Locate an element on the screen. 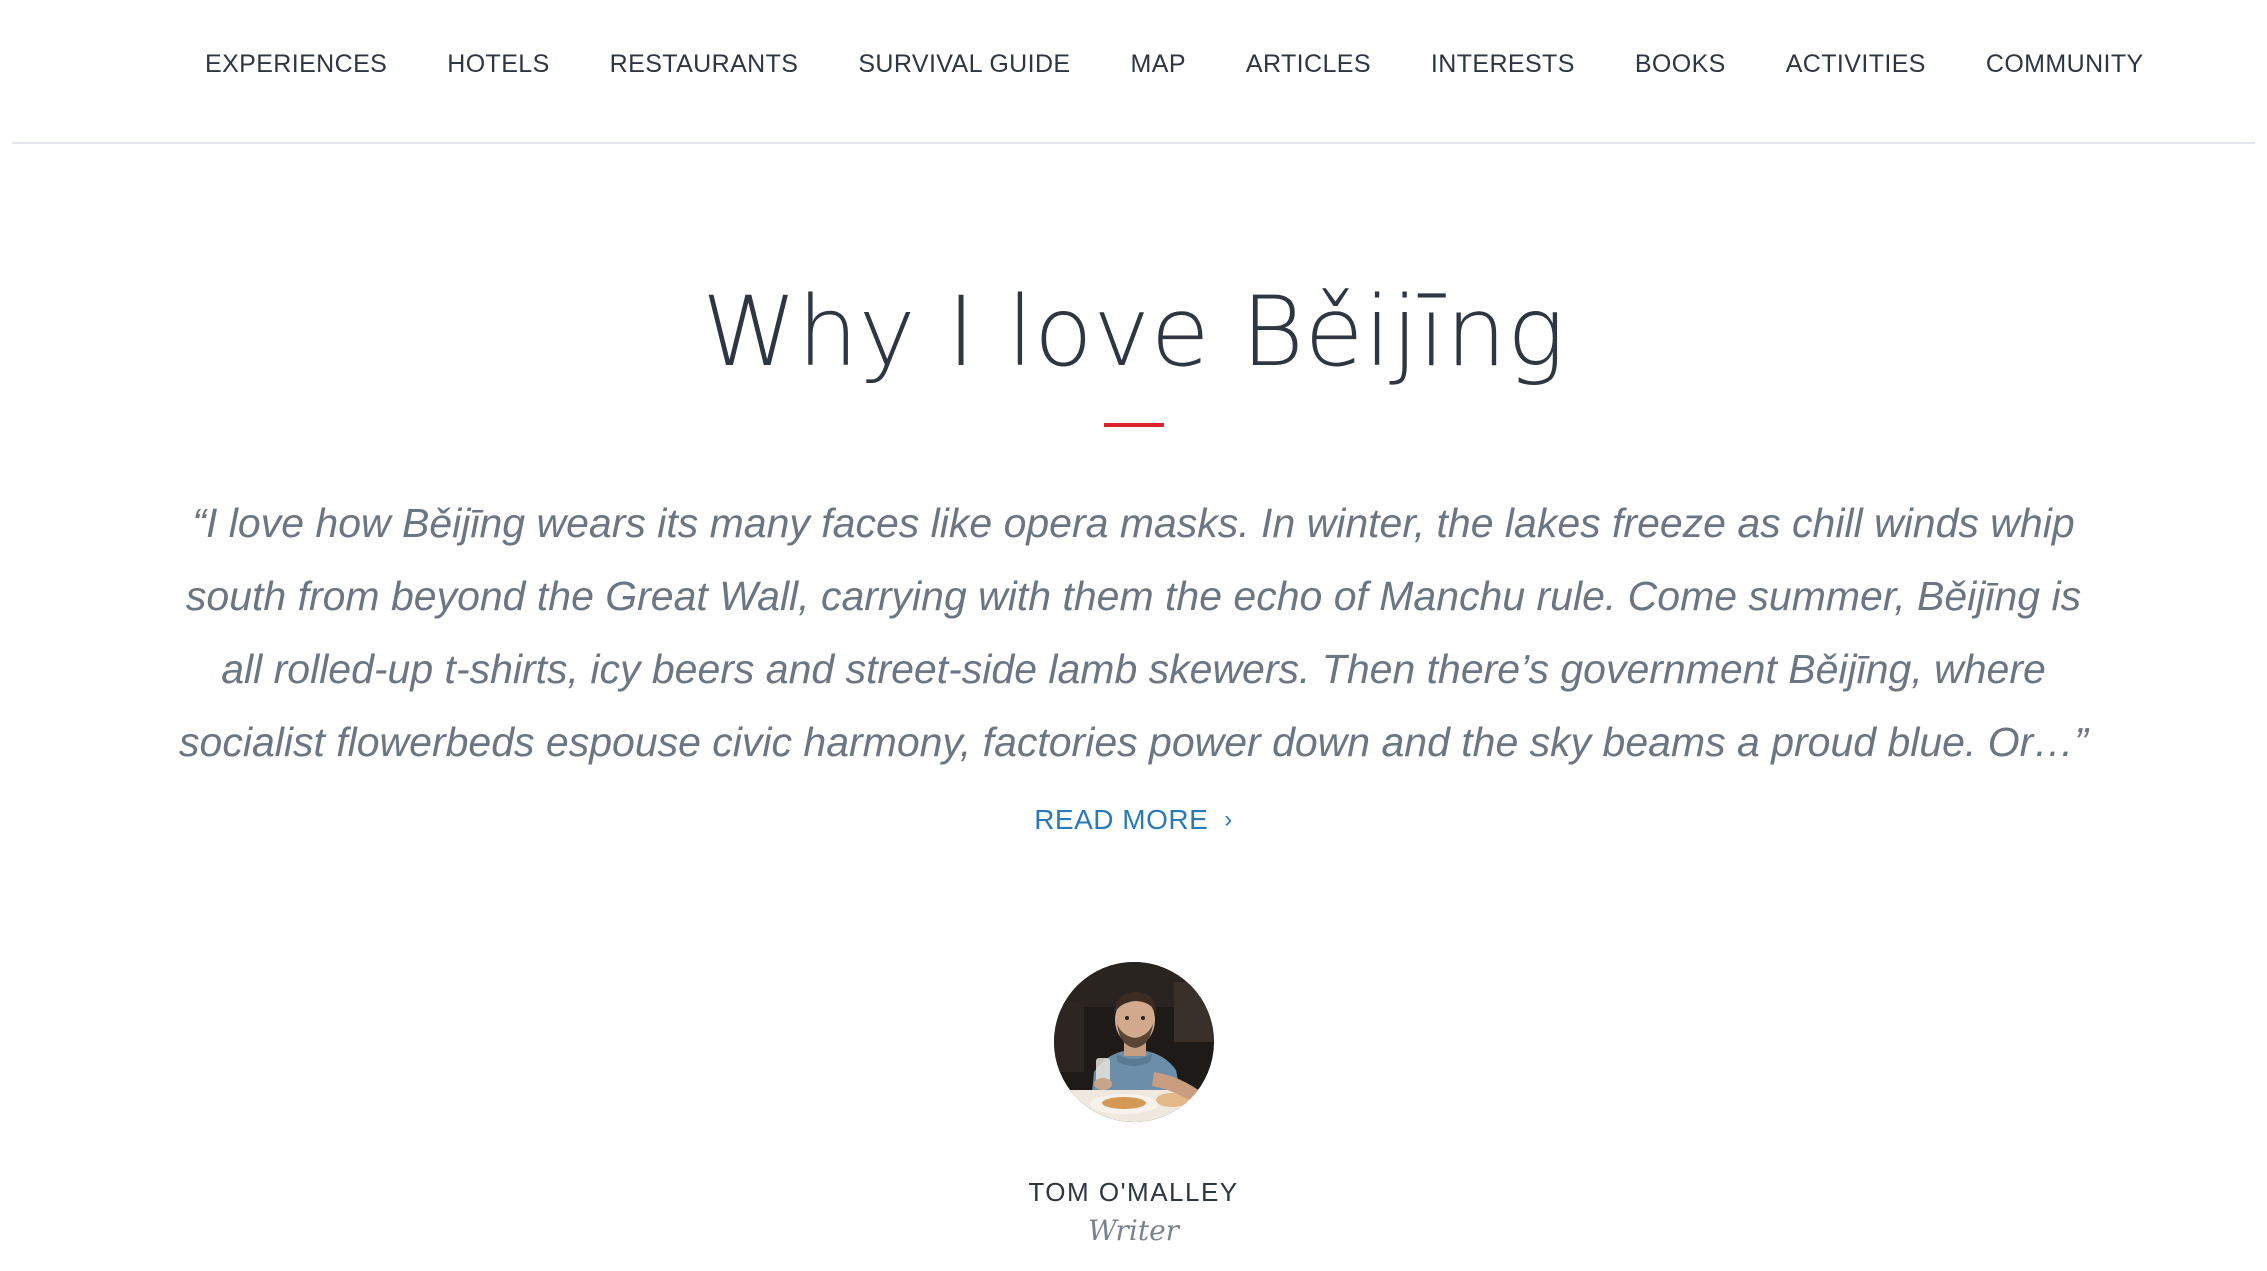  author-avatar is located at coordinates (1134, 1042).